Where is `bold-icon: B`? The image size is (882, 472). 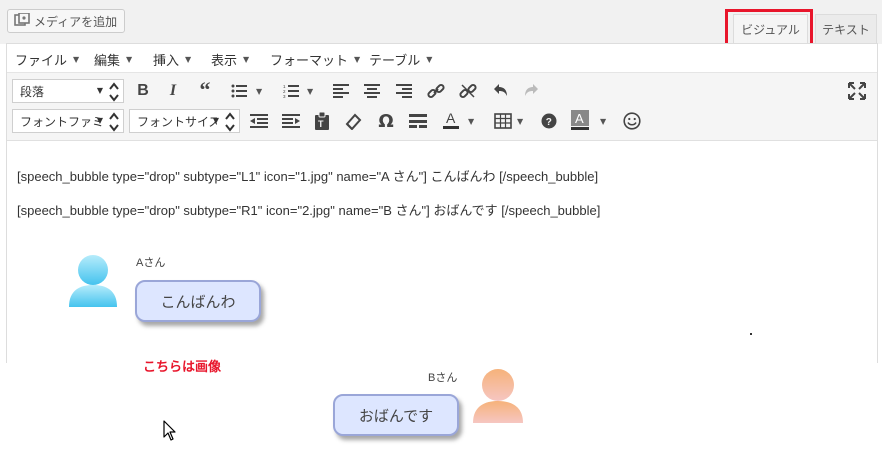 bold-icon: B is located at coordinates (143, 91).